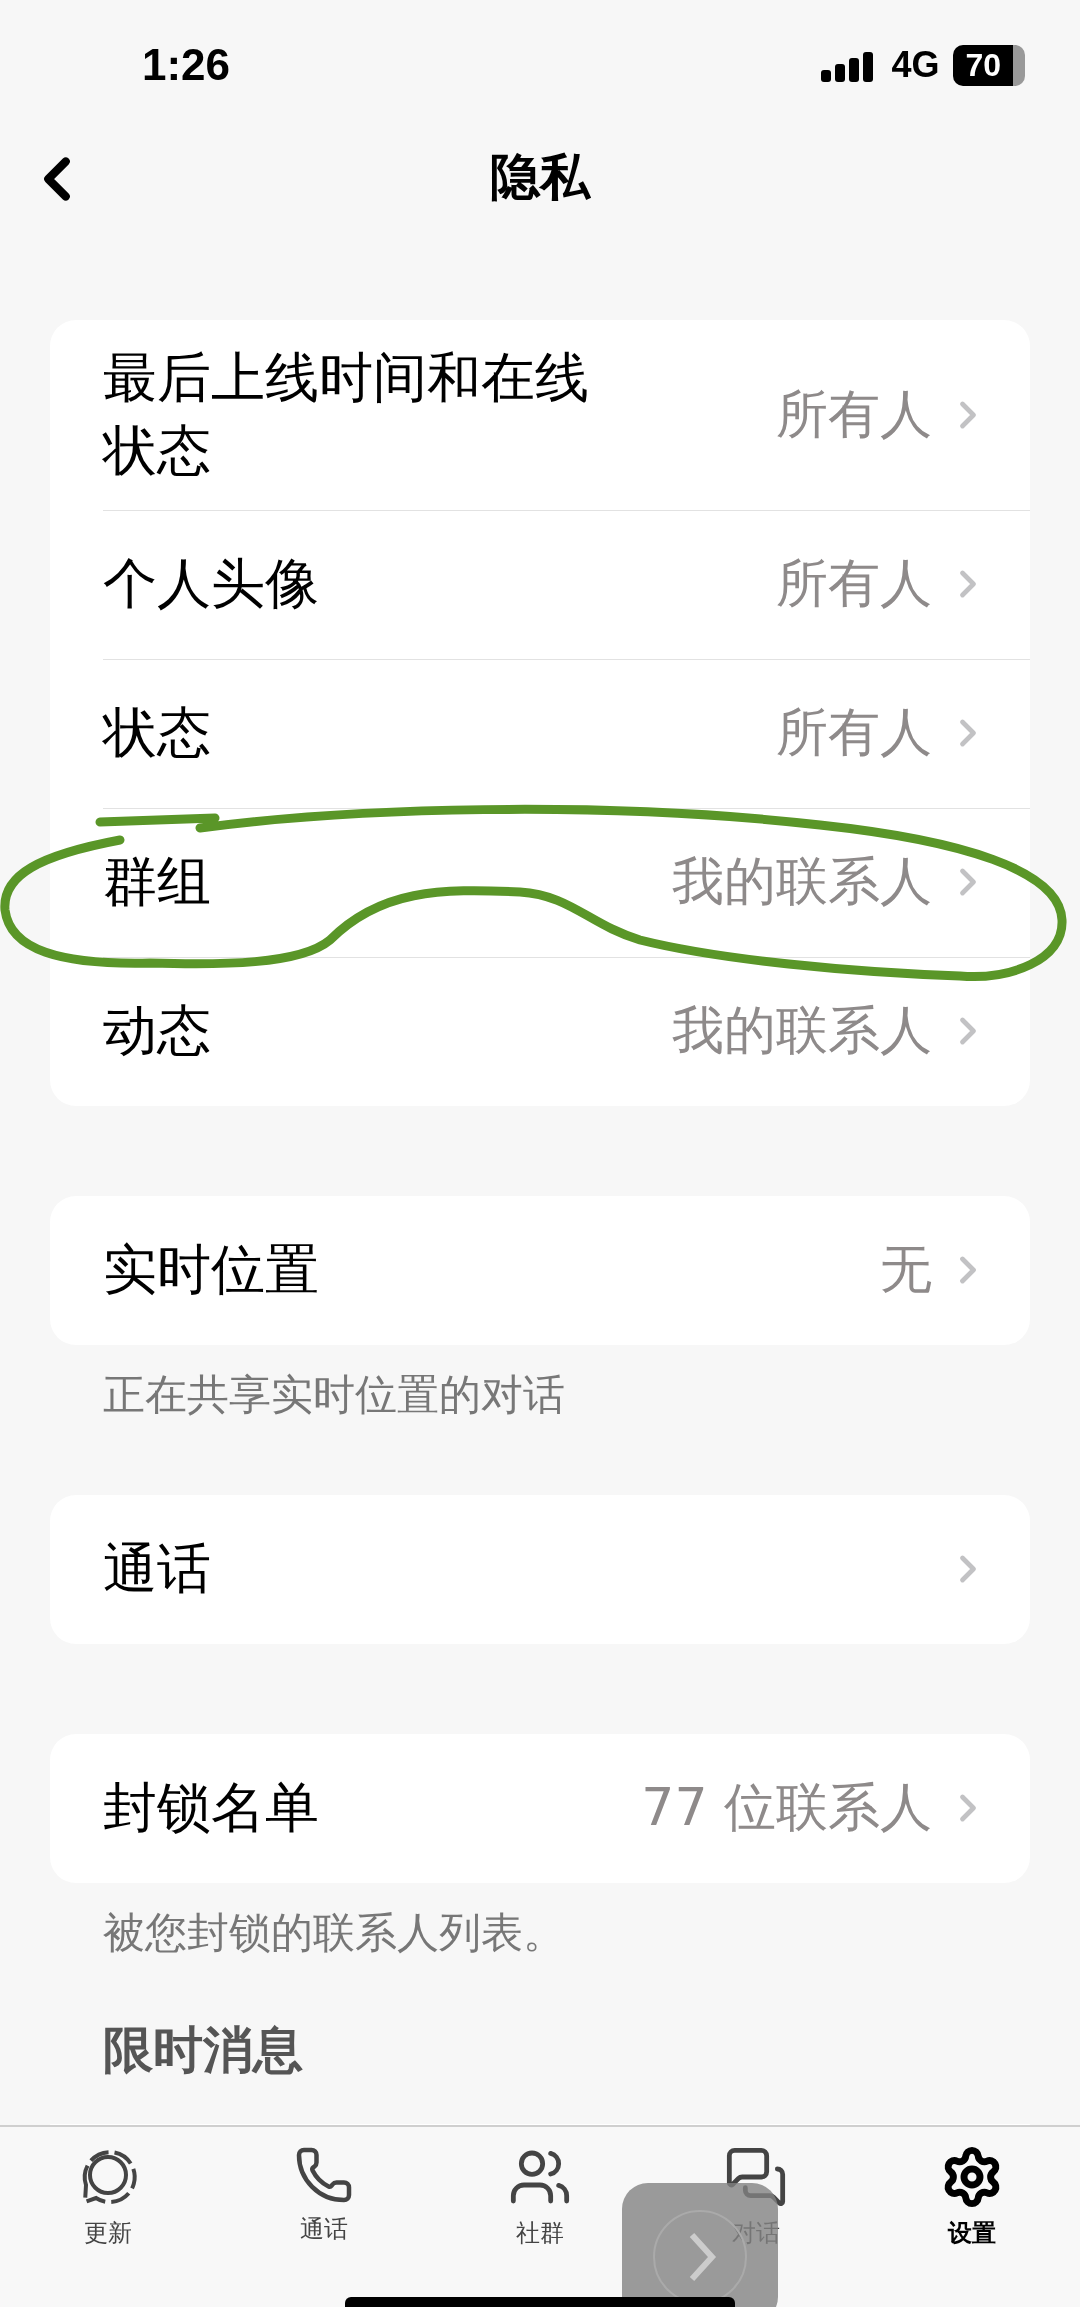 This screenshot has width=1080, height=2307. I want to click on section-header: 限时消息, so click(203, 2050).